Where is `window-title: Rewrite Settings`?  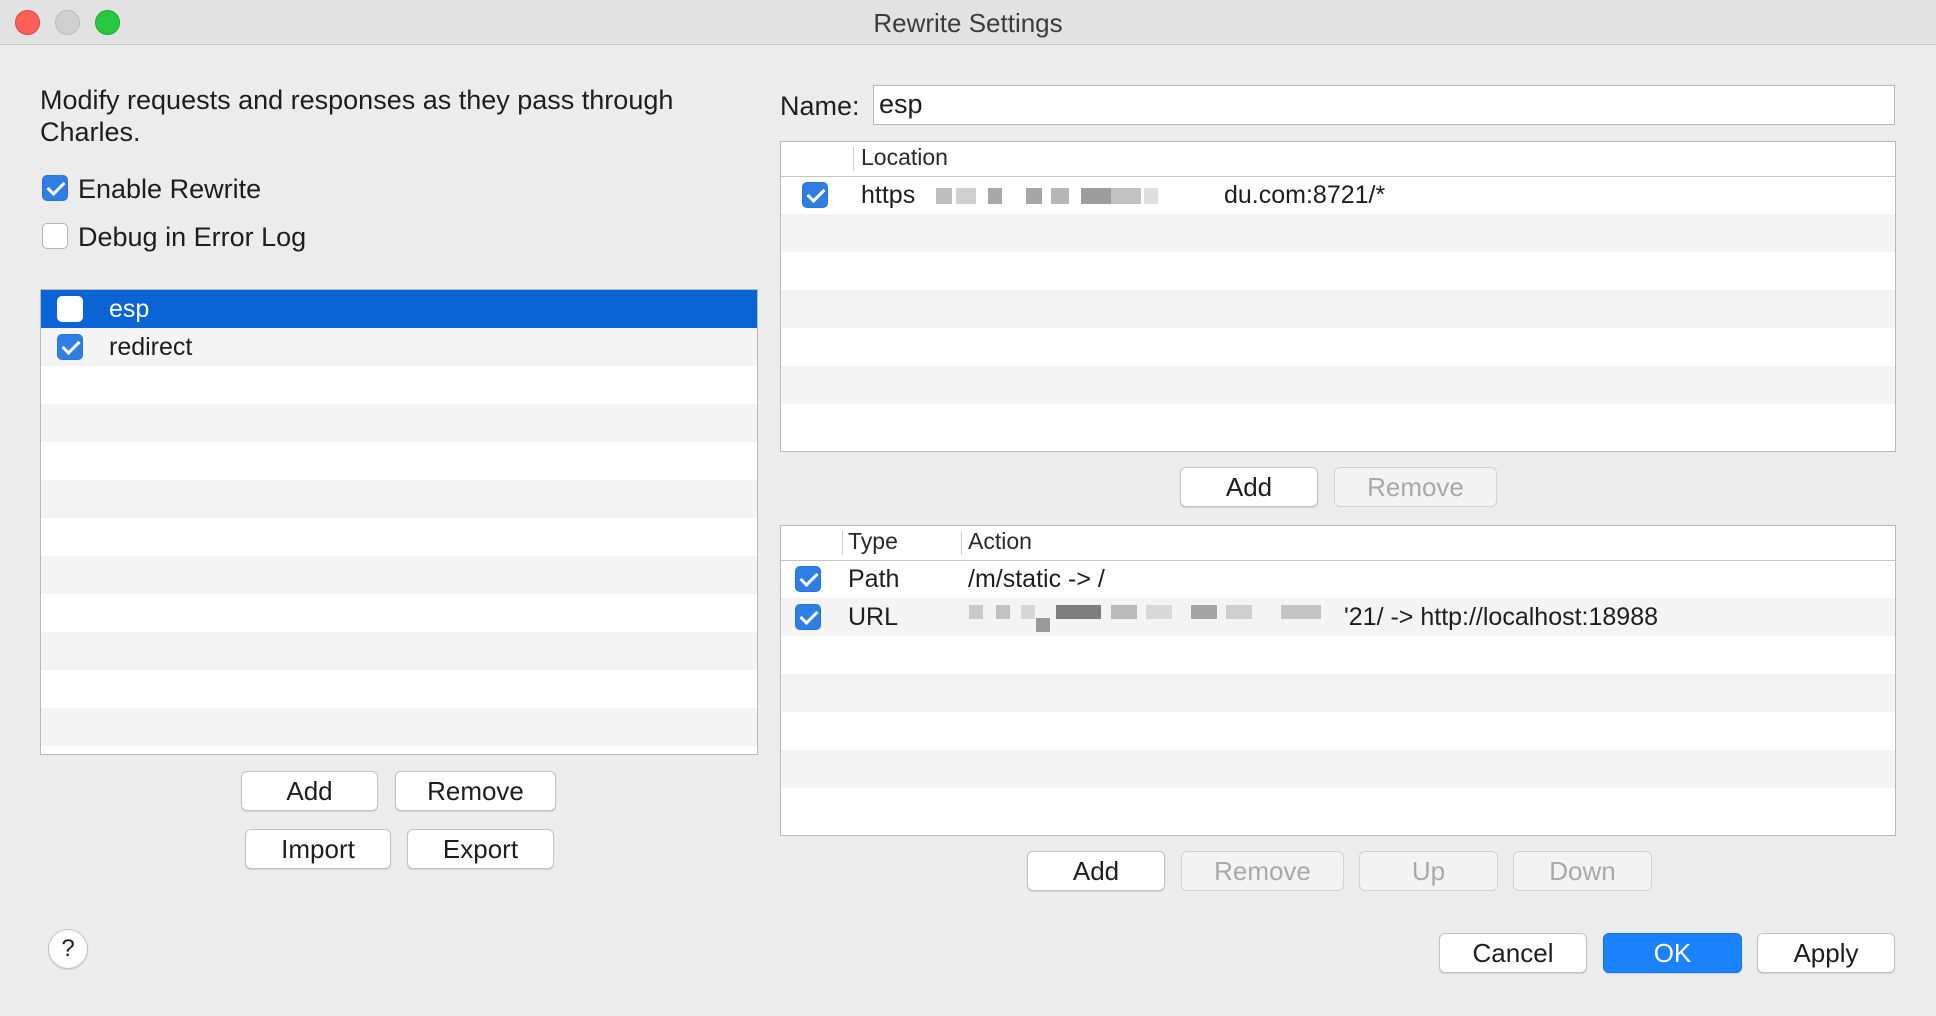
window-title: Rewrite Settings is located at coordinates (968, 23).